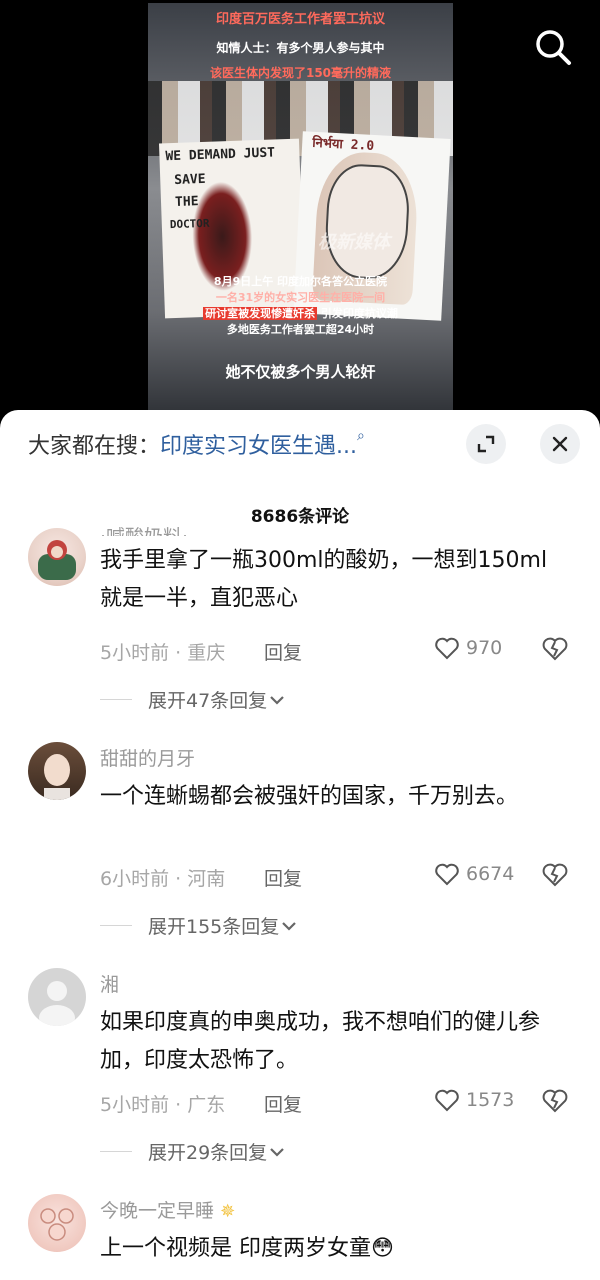 The height and width of the screenshot is (1280, 600). I want to click on comment-username: 湘, so click(109, 983).